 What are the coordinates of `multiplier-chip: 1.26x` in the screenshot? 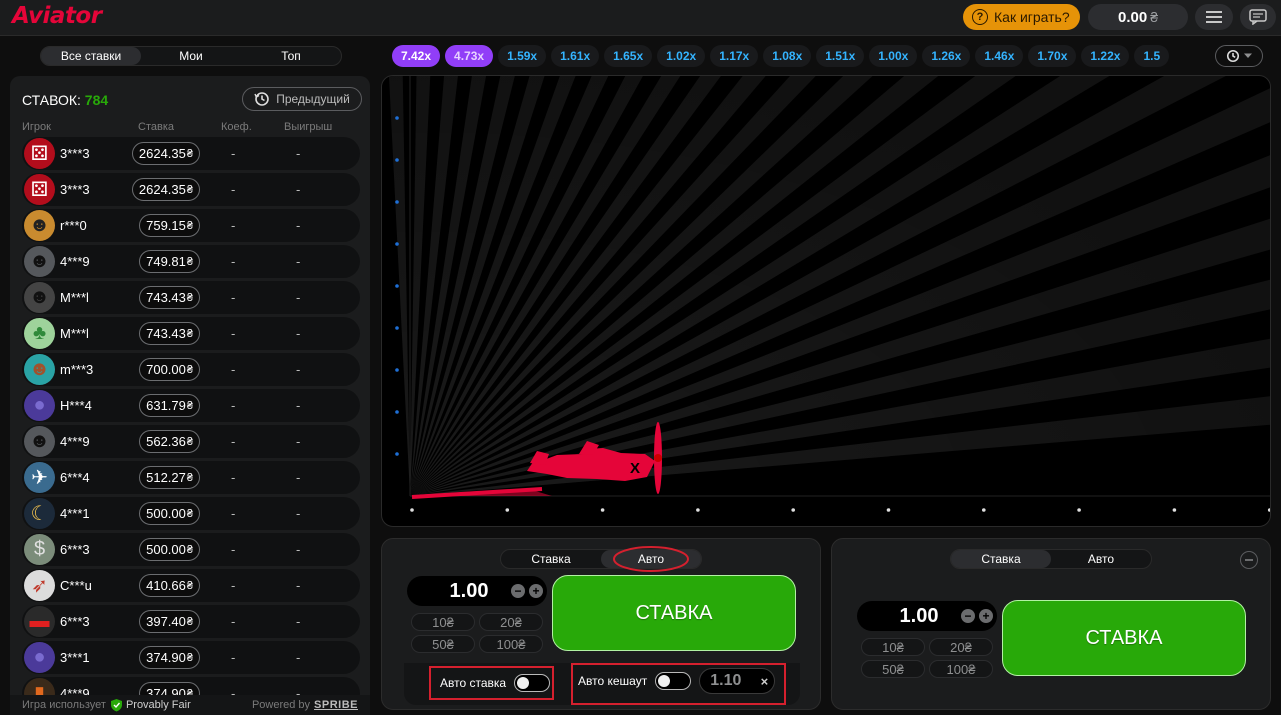 It's located at (946, 56).